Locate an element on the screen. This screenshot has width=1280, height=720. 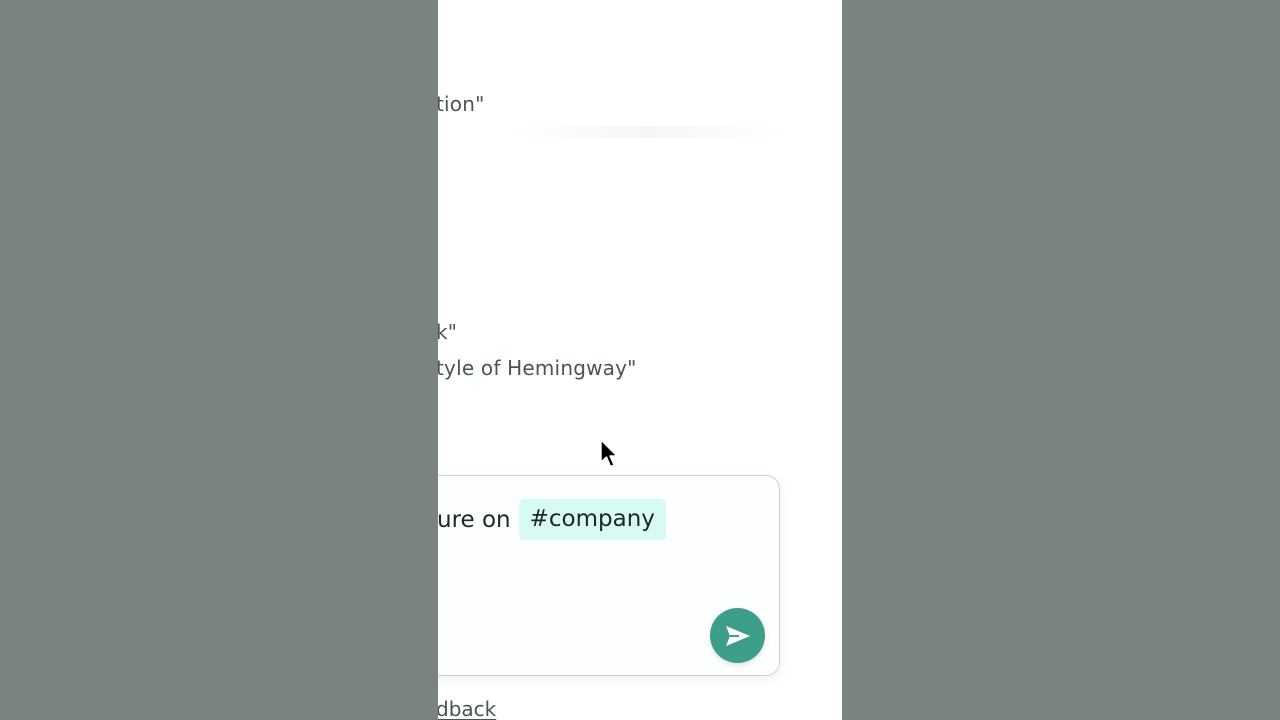
faint-divider is located at coordinates (648, 132).